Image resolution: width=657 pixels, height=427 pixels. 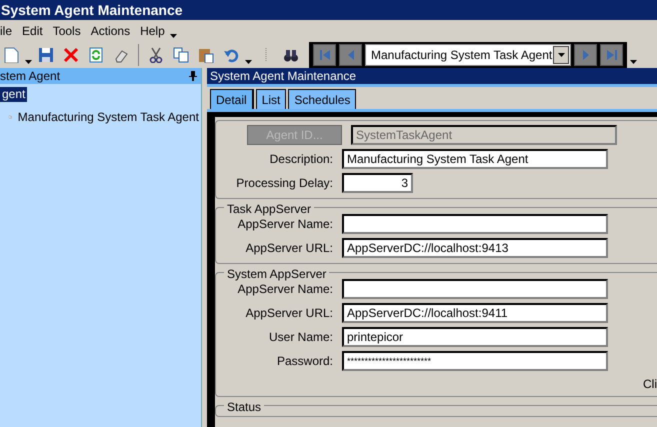 What do you see at coordinates (30, 76) in the screenshot?
I see `panel-title: stem Agent` at bounding box center [30, 76].